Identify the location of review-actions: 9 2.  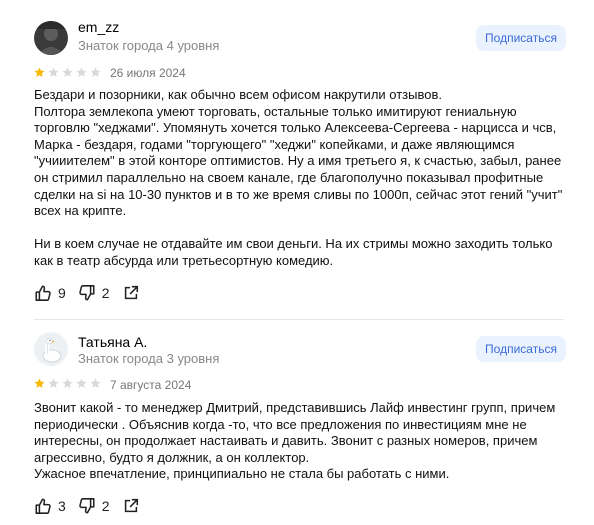
(93, 293).